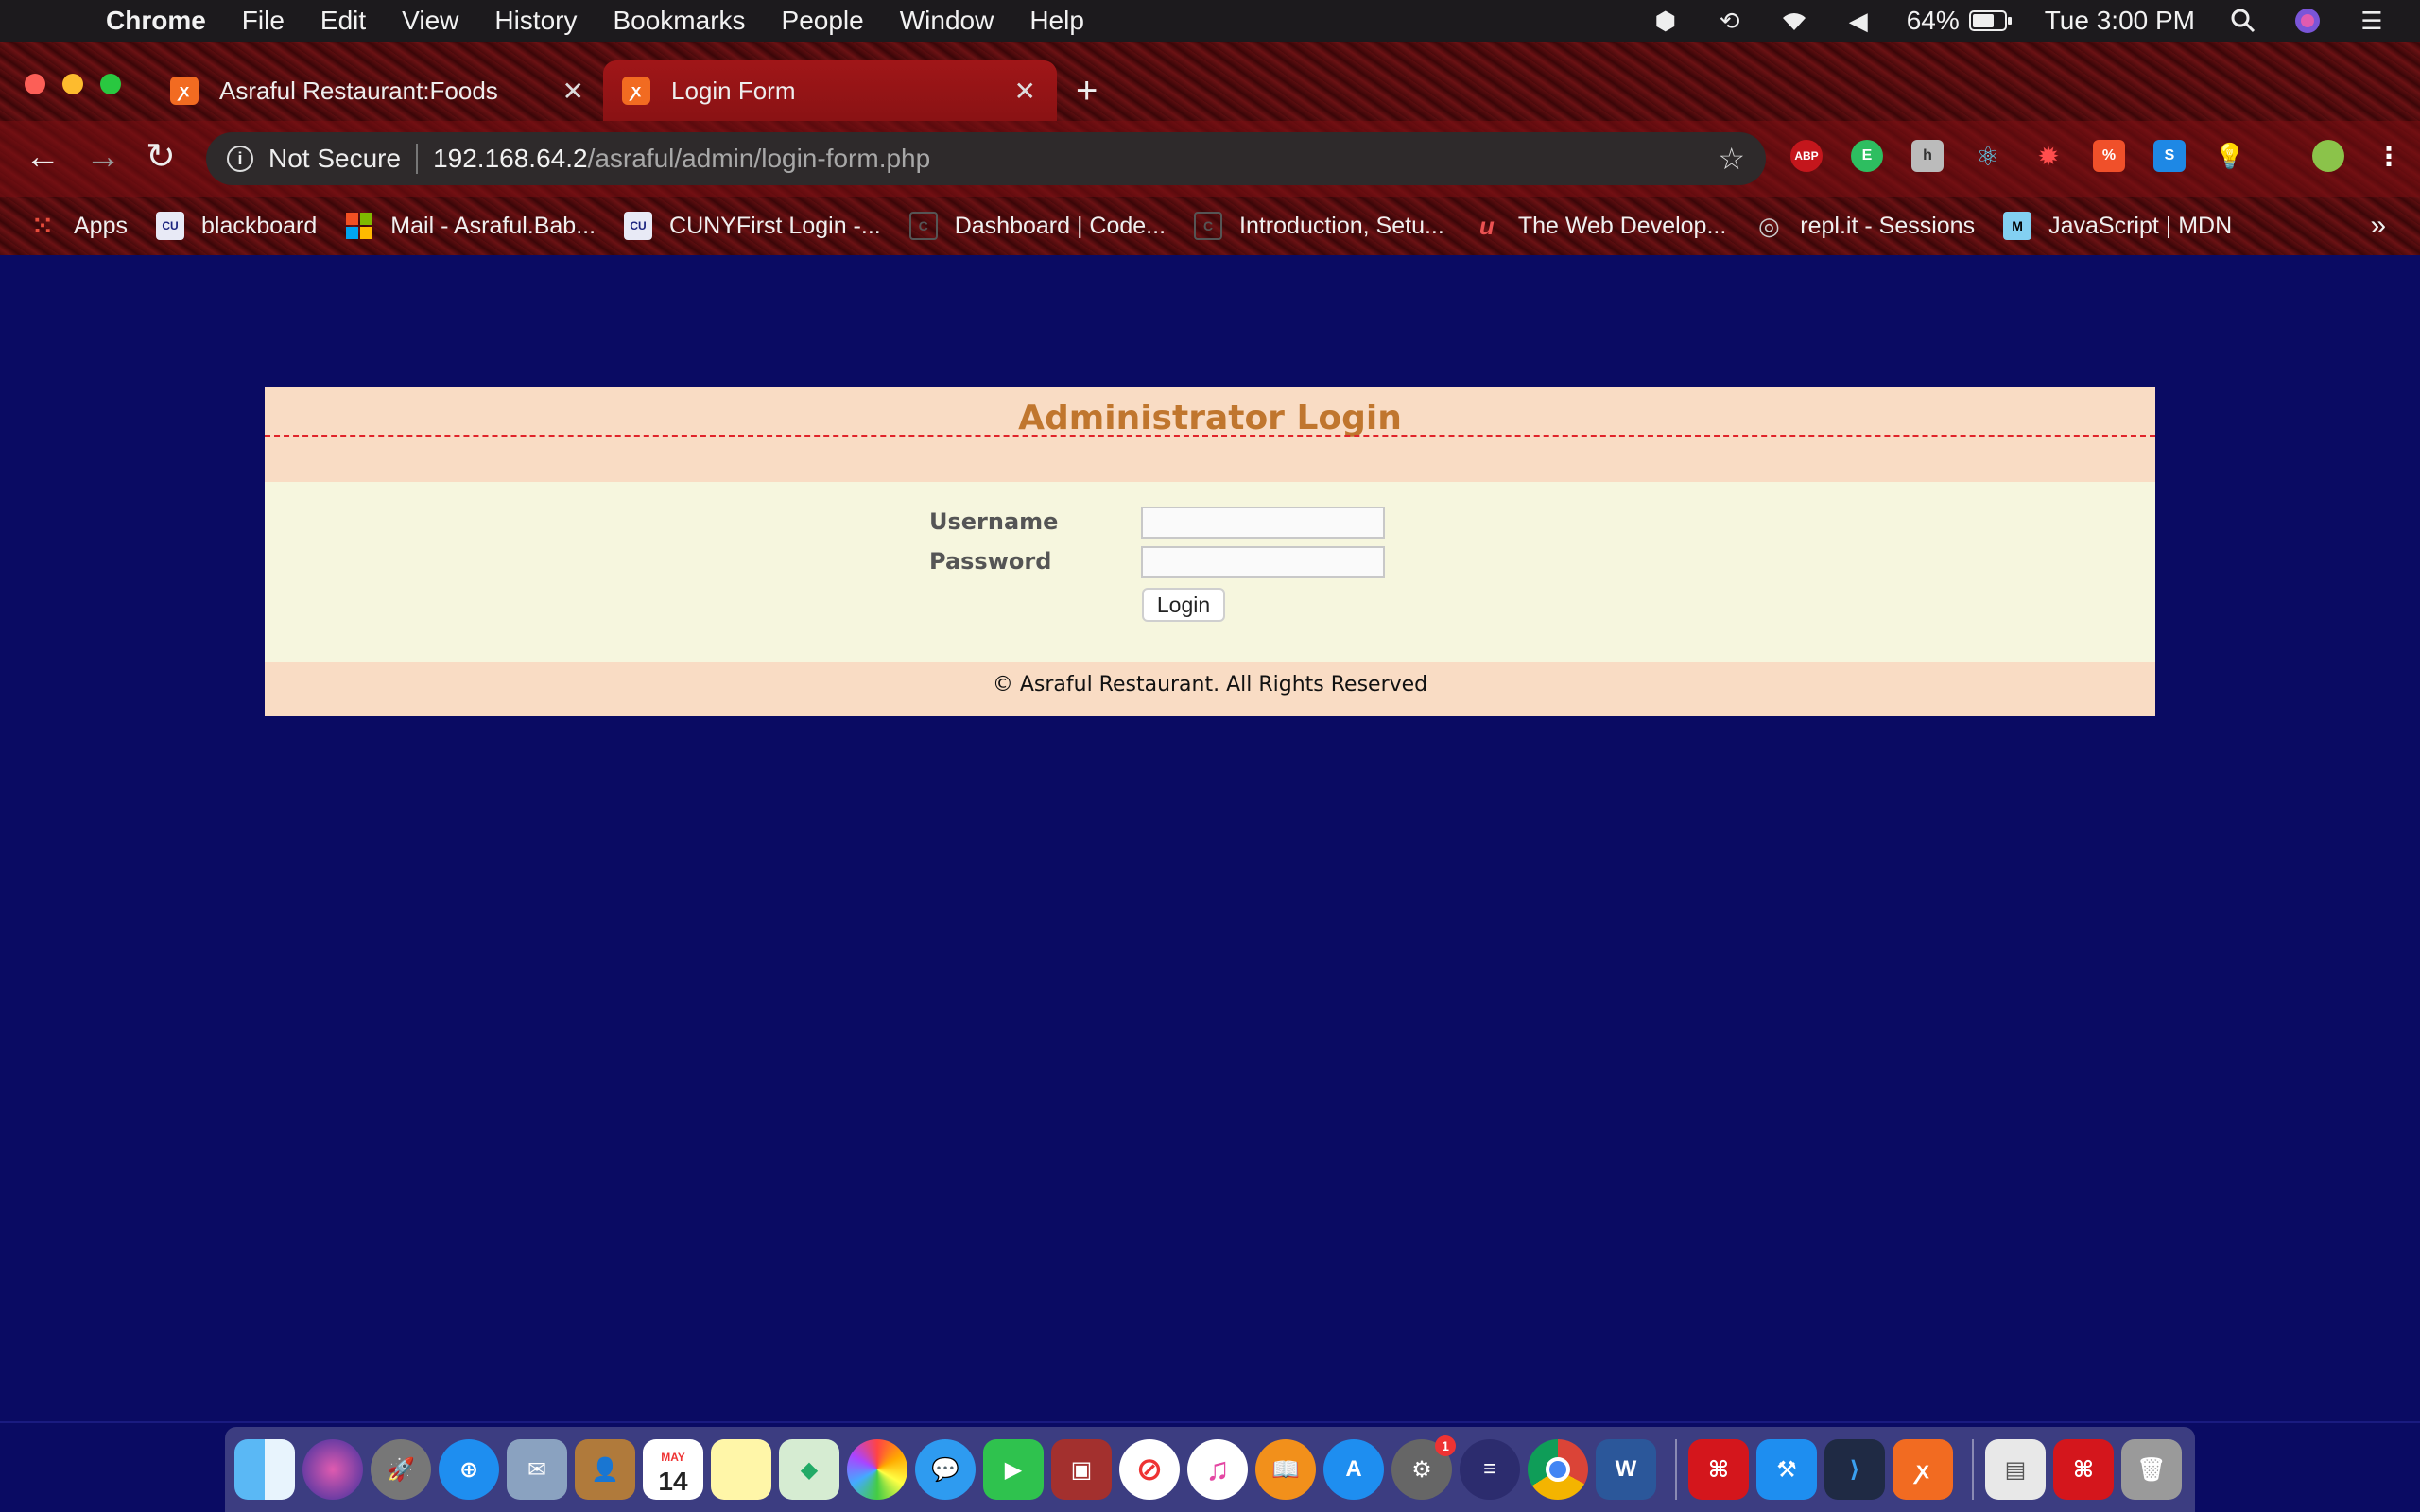  What do you see at coordinates (401, 1469) in the screenshot?
I see `launchpad-icon: 🚀` at bounding box center [401, 1469].